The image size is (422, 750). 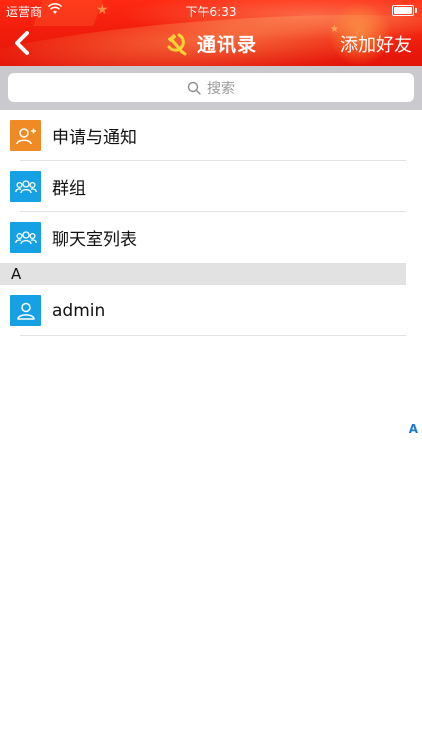 What do you see at coordinates (221, 88) in the screenshot?
I see `search-placeholder: 搜索` at bounding box center [221, 88].